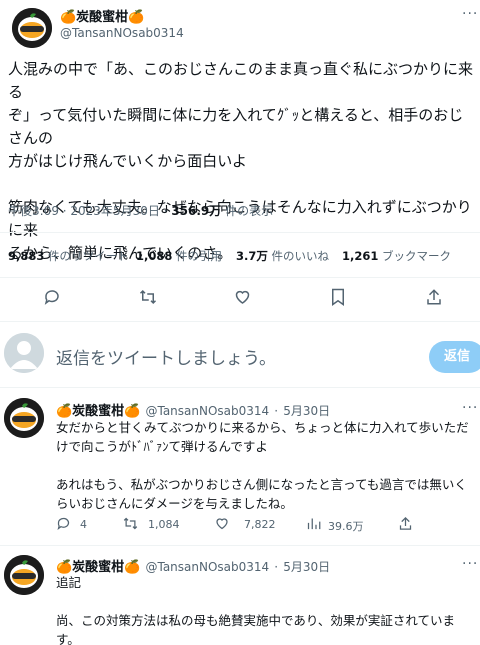  What do you see at coordinates (166, 356) in the screenshot?
I see `reply-input: 返信をツイートしましょう。` at bounding box center [166, 356].